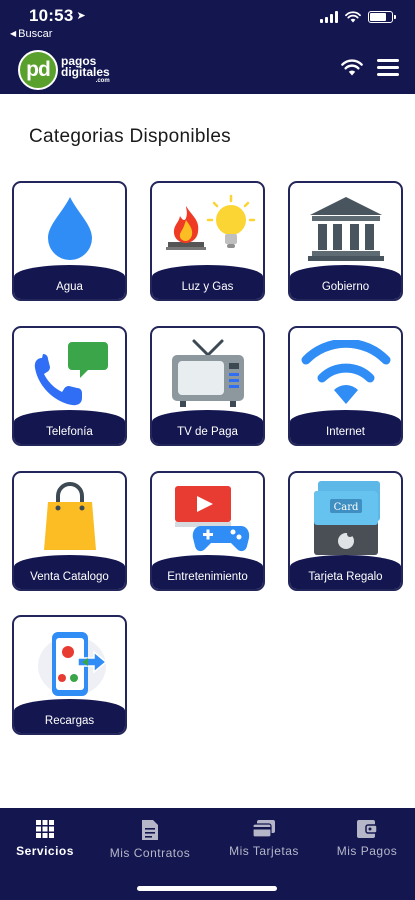 This screenshot has height=900, width=415. Describe the element at coordinates (71, 374) in the screenshot. I see `phone-chat-icon` at that location.